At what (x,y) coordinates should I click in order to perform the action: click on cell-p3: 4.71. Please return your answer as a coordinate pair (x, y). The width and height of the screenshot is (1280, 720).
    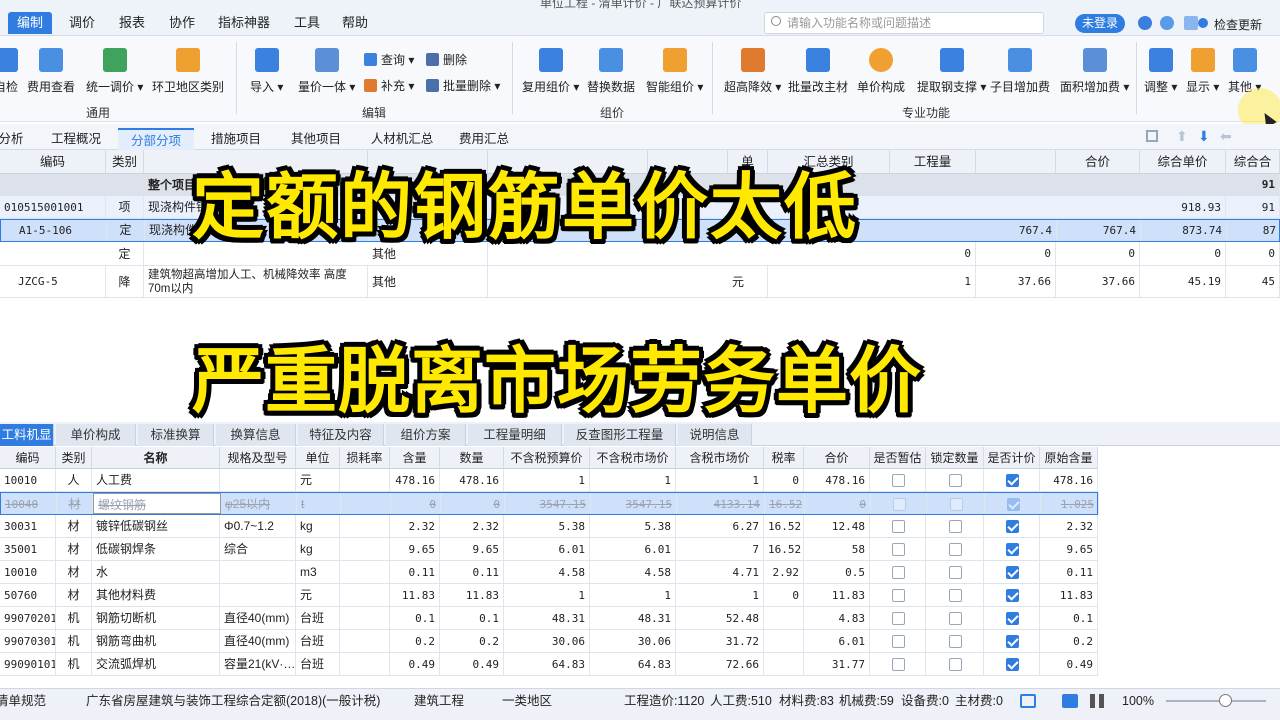
    Looking at the image, I should click on (720, 572).